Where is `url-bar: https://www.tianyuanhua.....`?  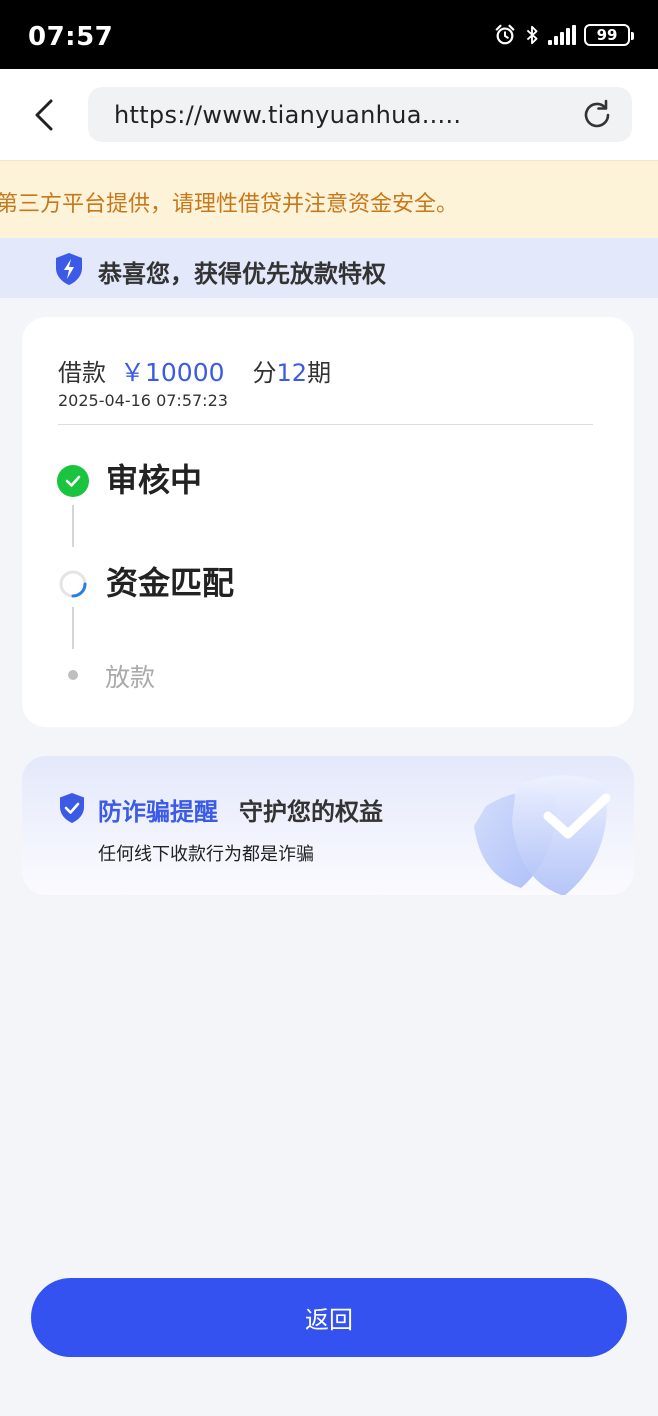
url-bar: https://www.tianyuanhua..... is located at coordinates (360, 114).